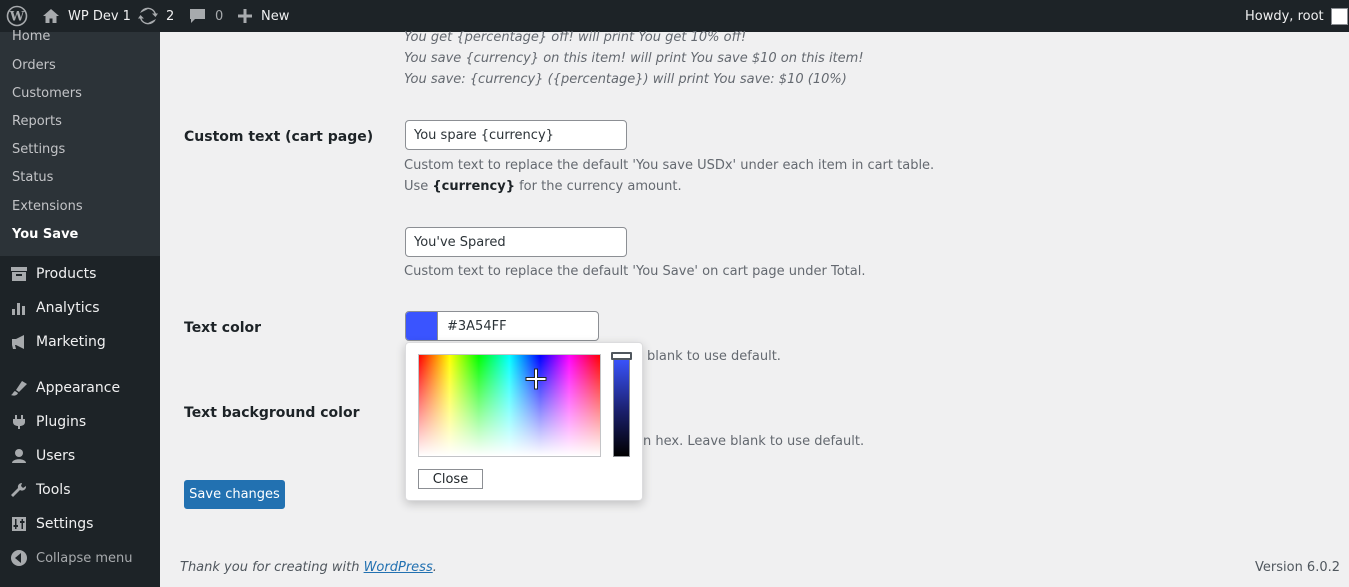 This screenshot has height=587, width=1349. What do you see at coordinates (80, 490) in the screenshot?
I see `menu-item-tools: Tools` at bounding box center [80, 490].